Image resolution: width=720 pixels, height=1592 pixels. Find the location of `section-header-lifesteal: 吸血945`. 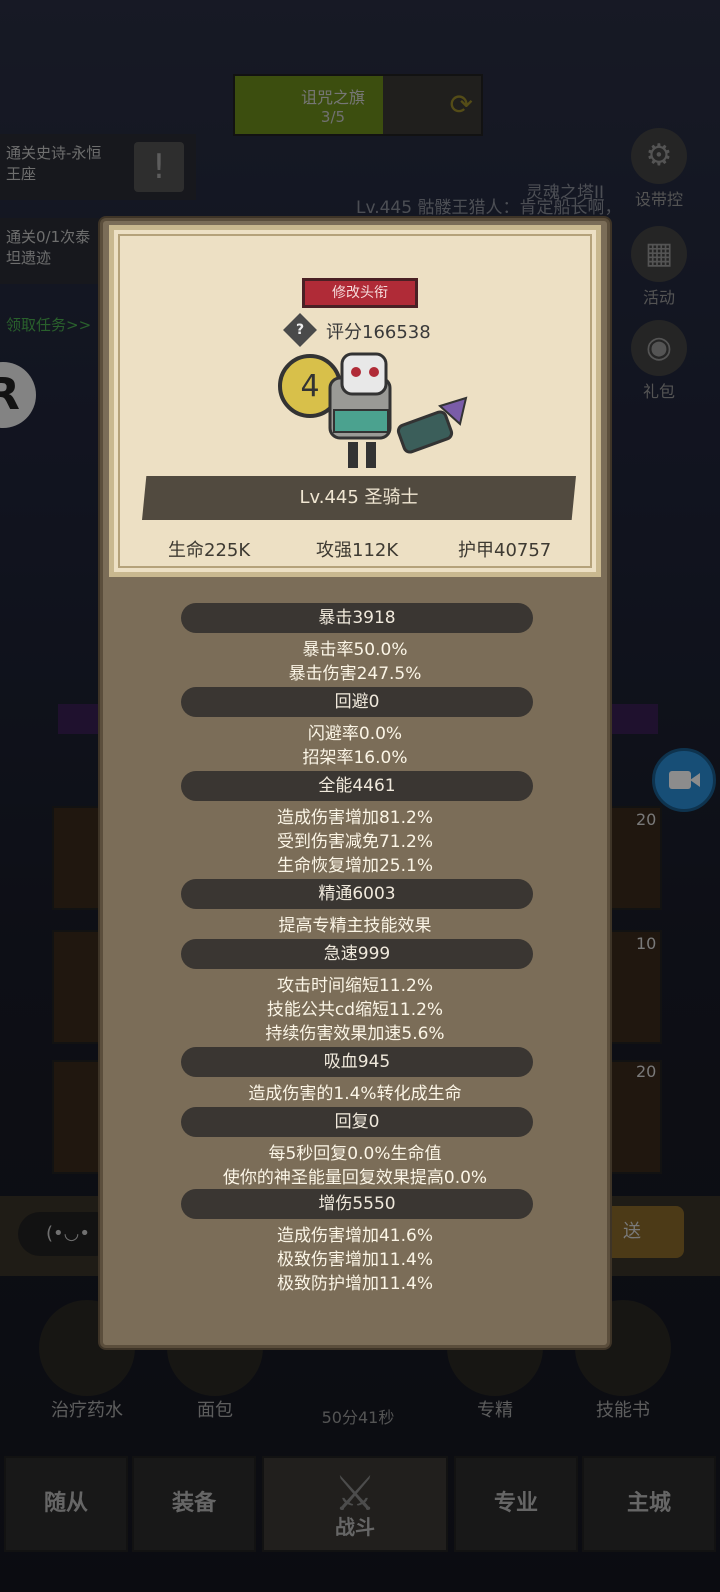

section-header-lifesteal: 吸血945 is located at coordinates (357, 1062).